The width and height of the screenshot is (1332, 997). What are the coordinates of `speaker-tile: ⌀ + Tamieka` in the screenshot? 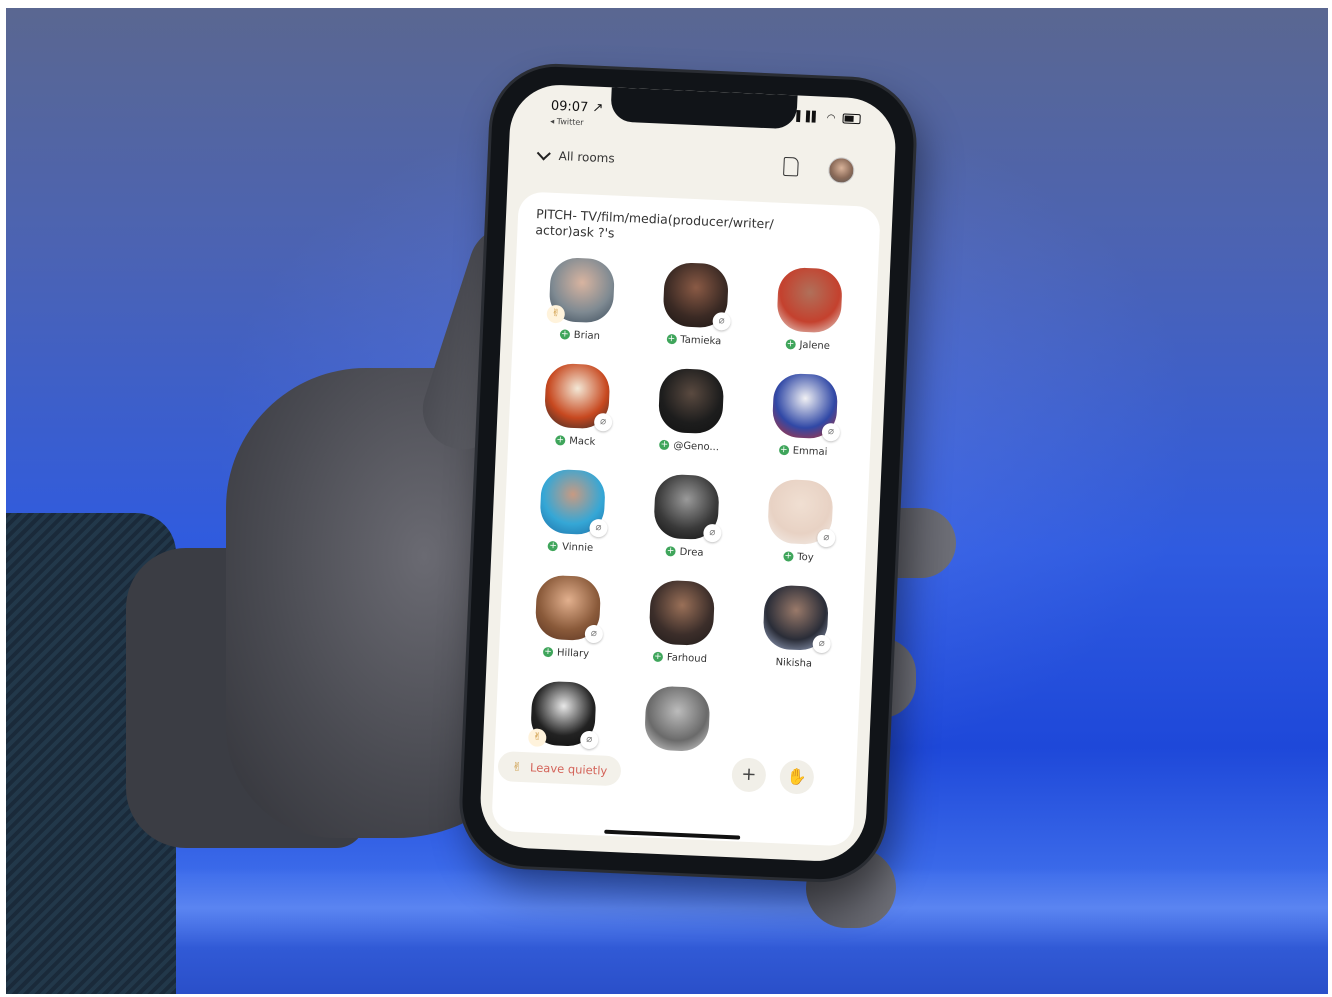 It's located at (696, 305).